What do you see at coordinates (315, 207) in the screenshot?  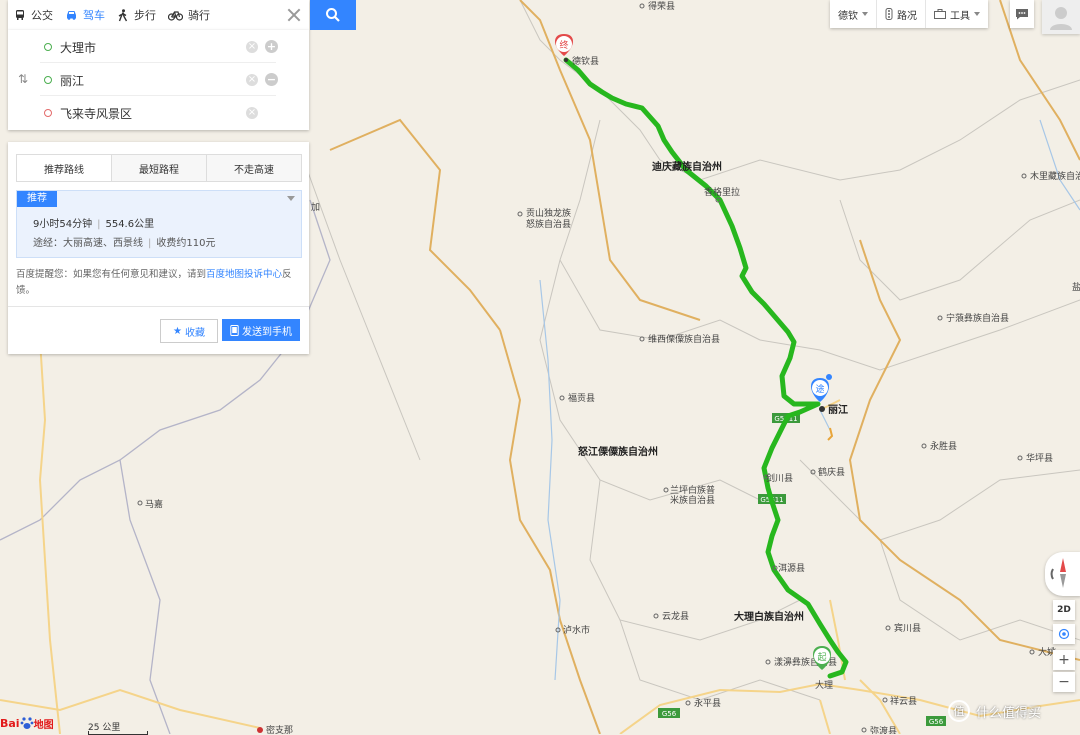 I see `label-jia: 加` at bounding box center [315, 207].